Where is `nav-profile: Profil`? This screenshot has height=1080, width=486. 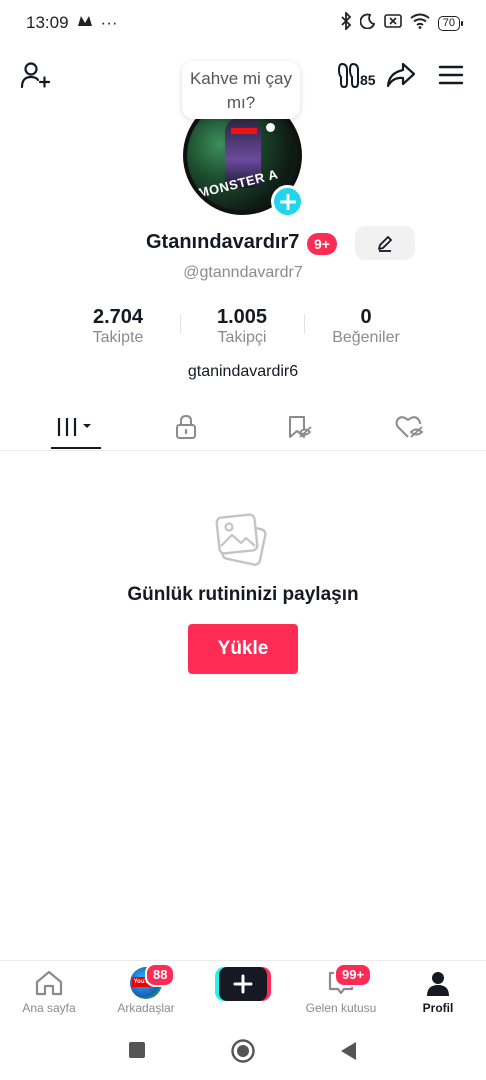 nav-profile: Profil is located at coordinates (438, 991).